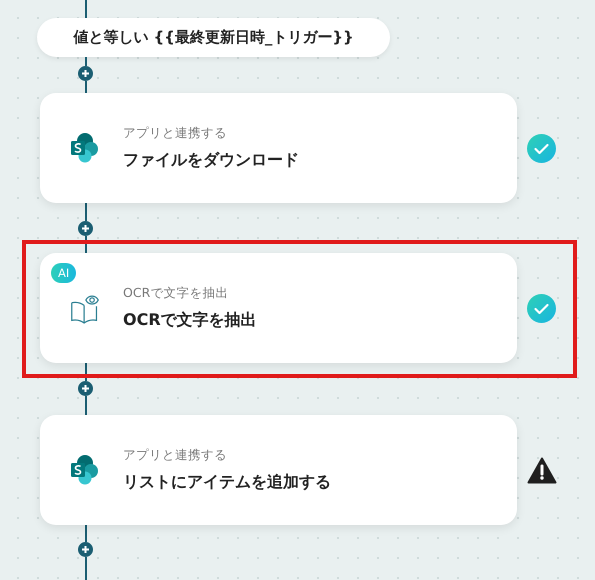 The image size is (595, 580). I want to click on step-caption: OCRで文字を抽出, so click(176, 293).